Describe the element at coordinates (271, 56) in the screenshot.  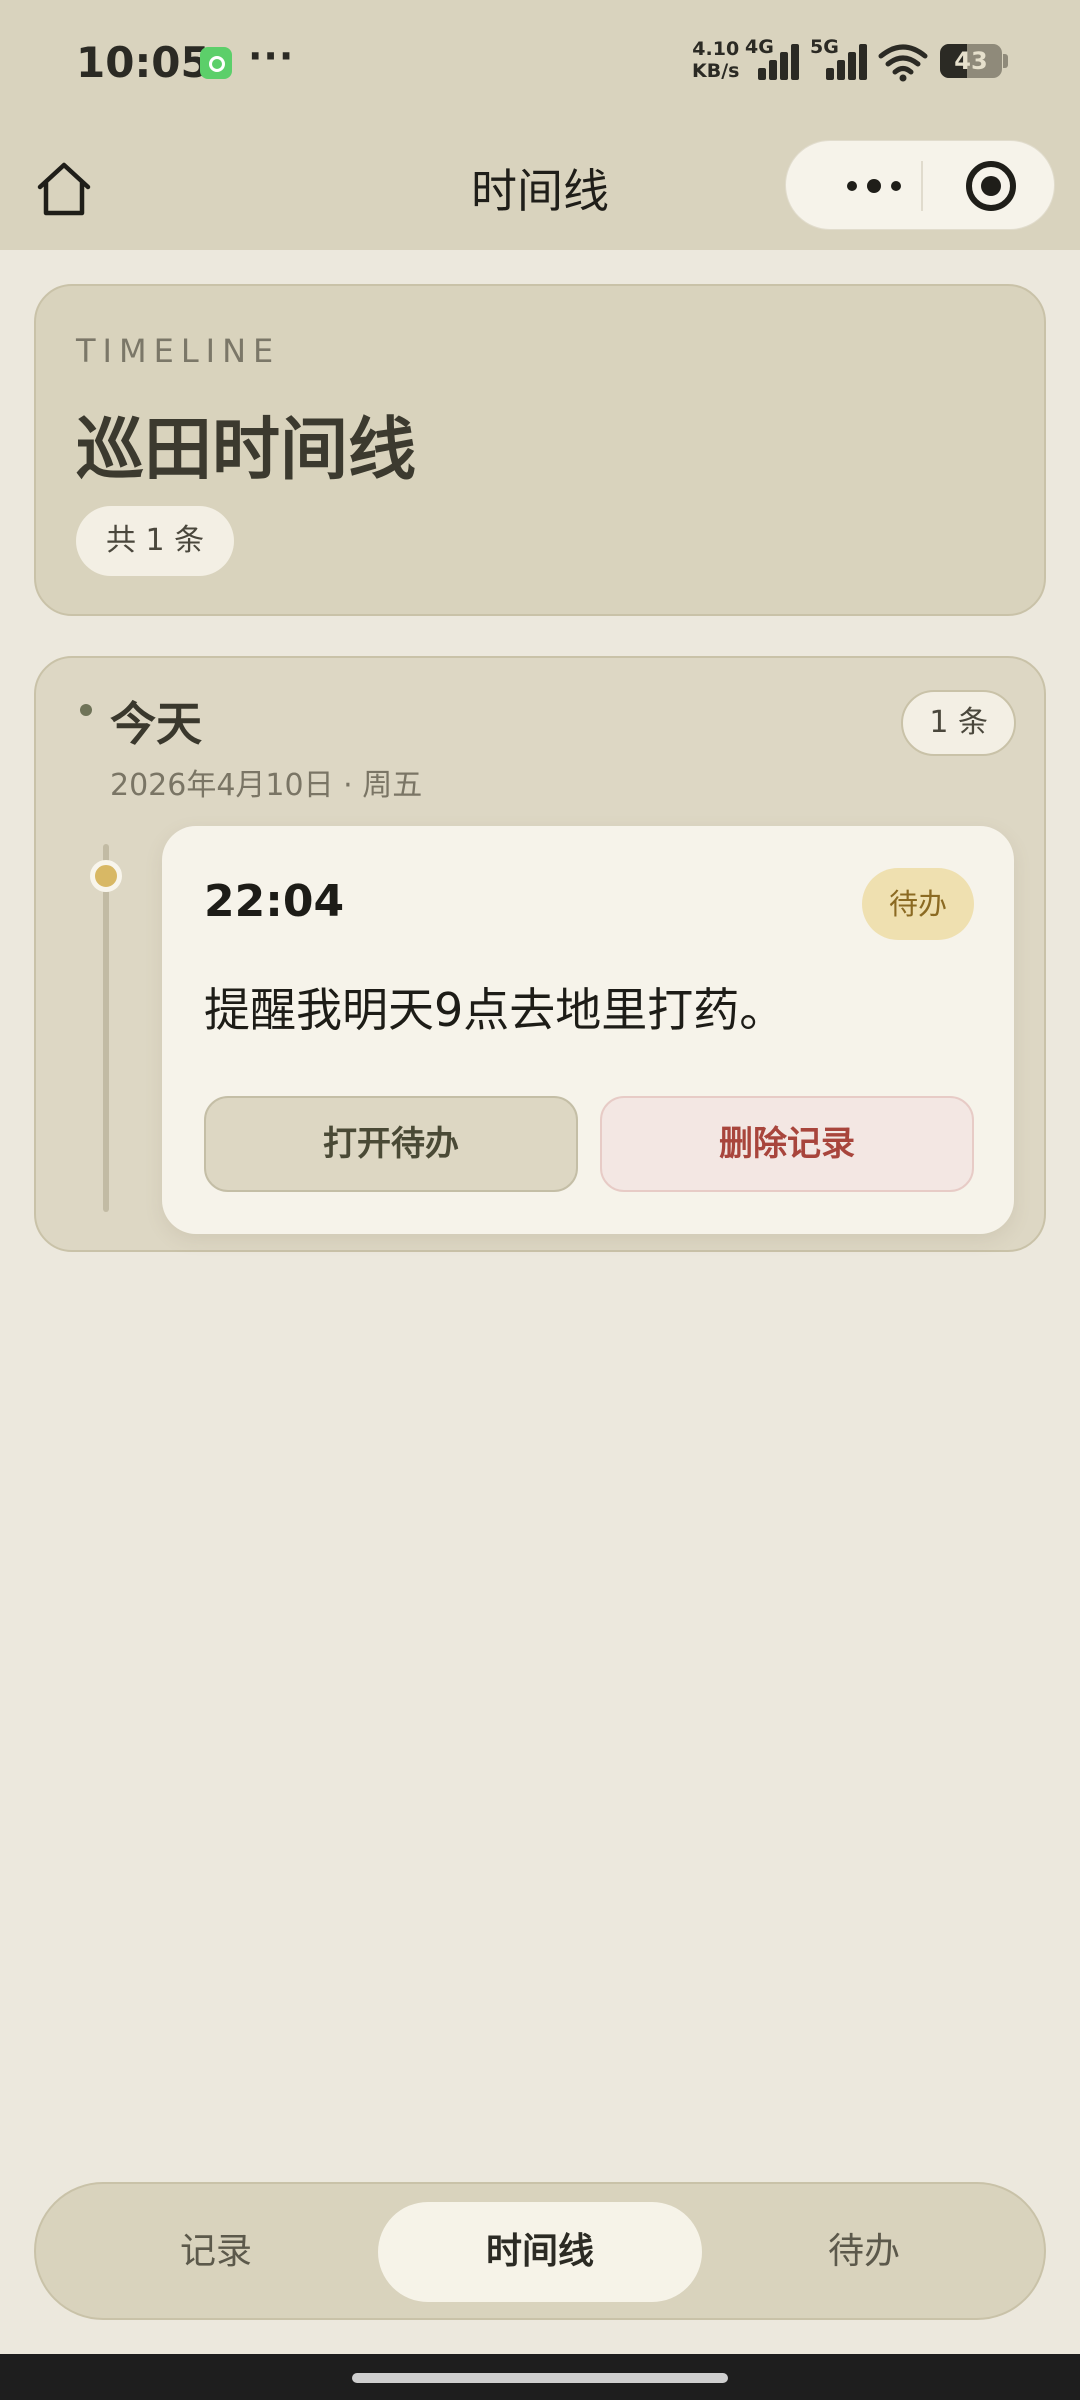
I see `more-notifications-icon: ···` at that location.